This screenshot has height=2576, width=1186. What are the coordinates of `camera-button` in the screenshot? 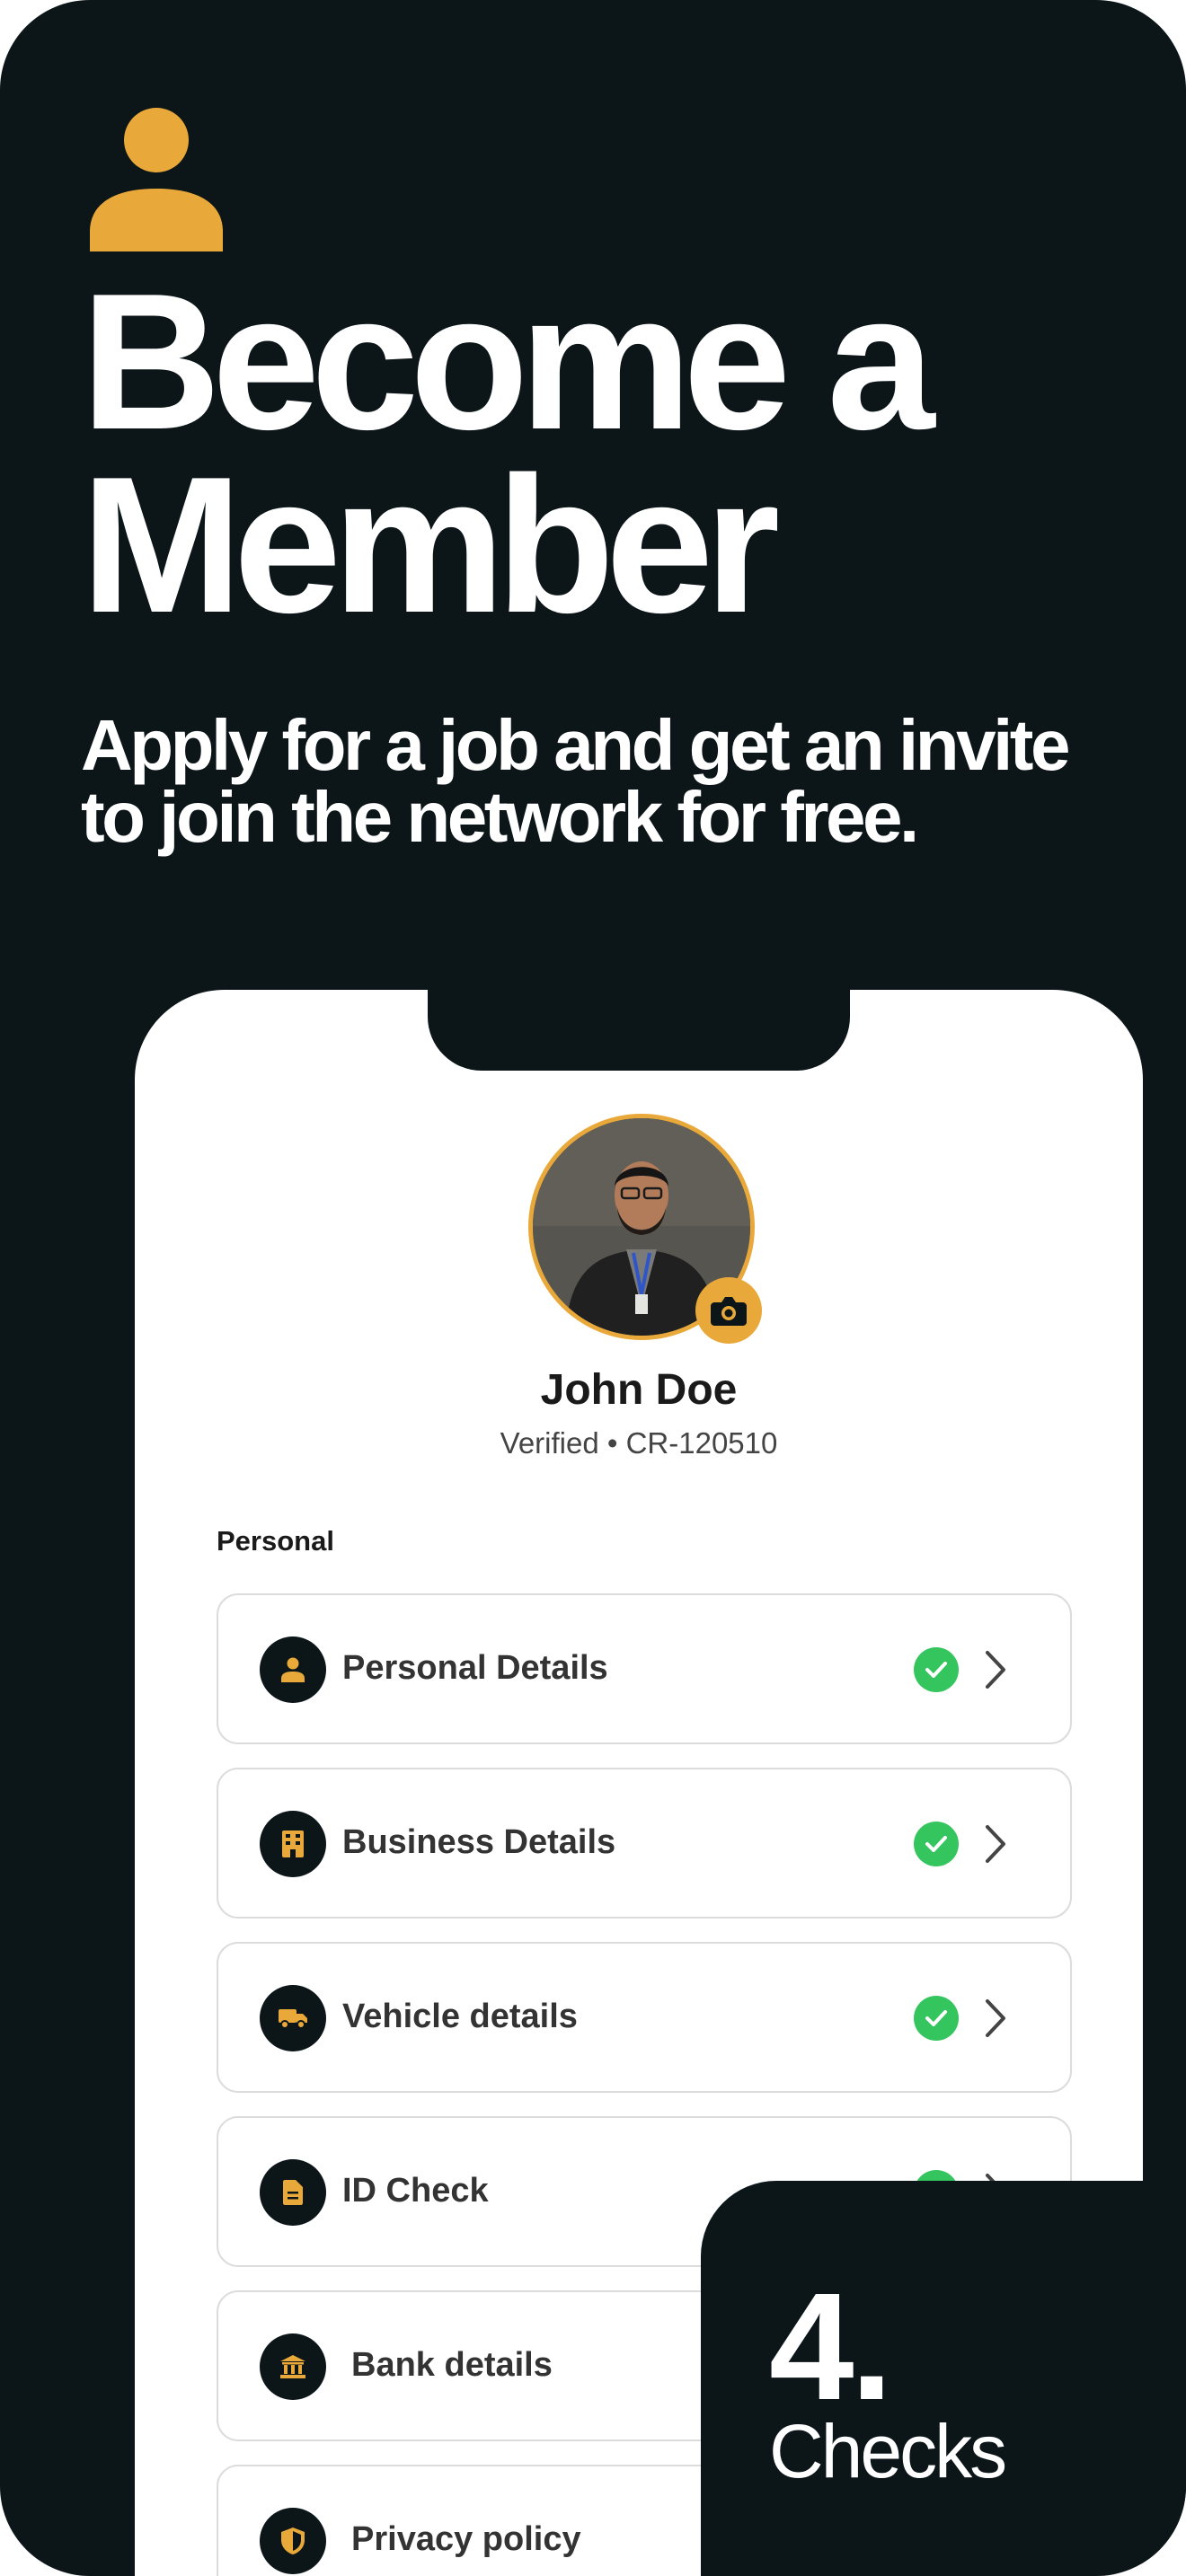 It's located at (728, 1310).